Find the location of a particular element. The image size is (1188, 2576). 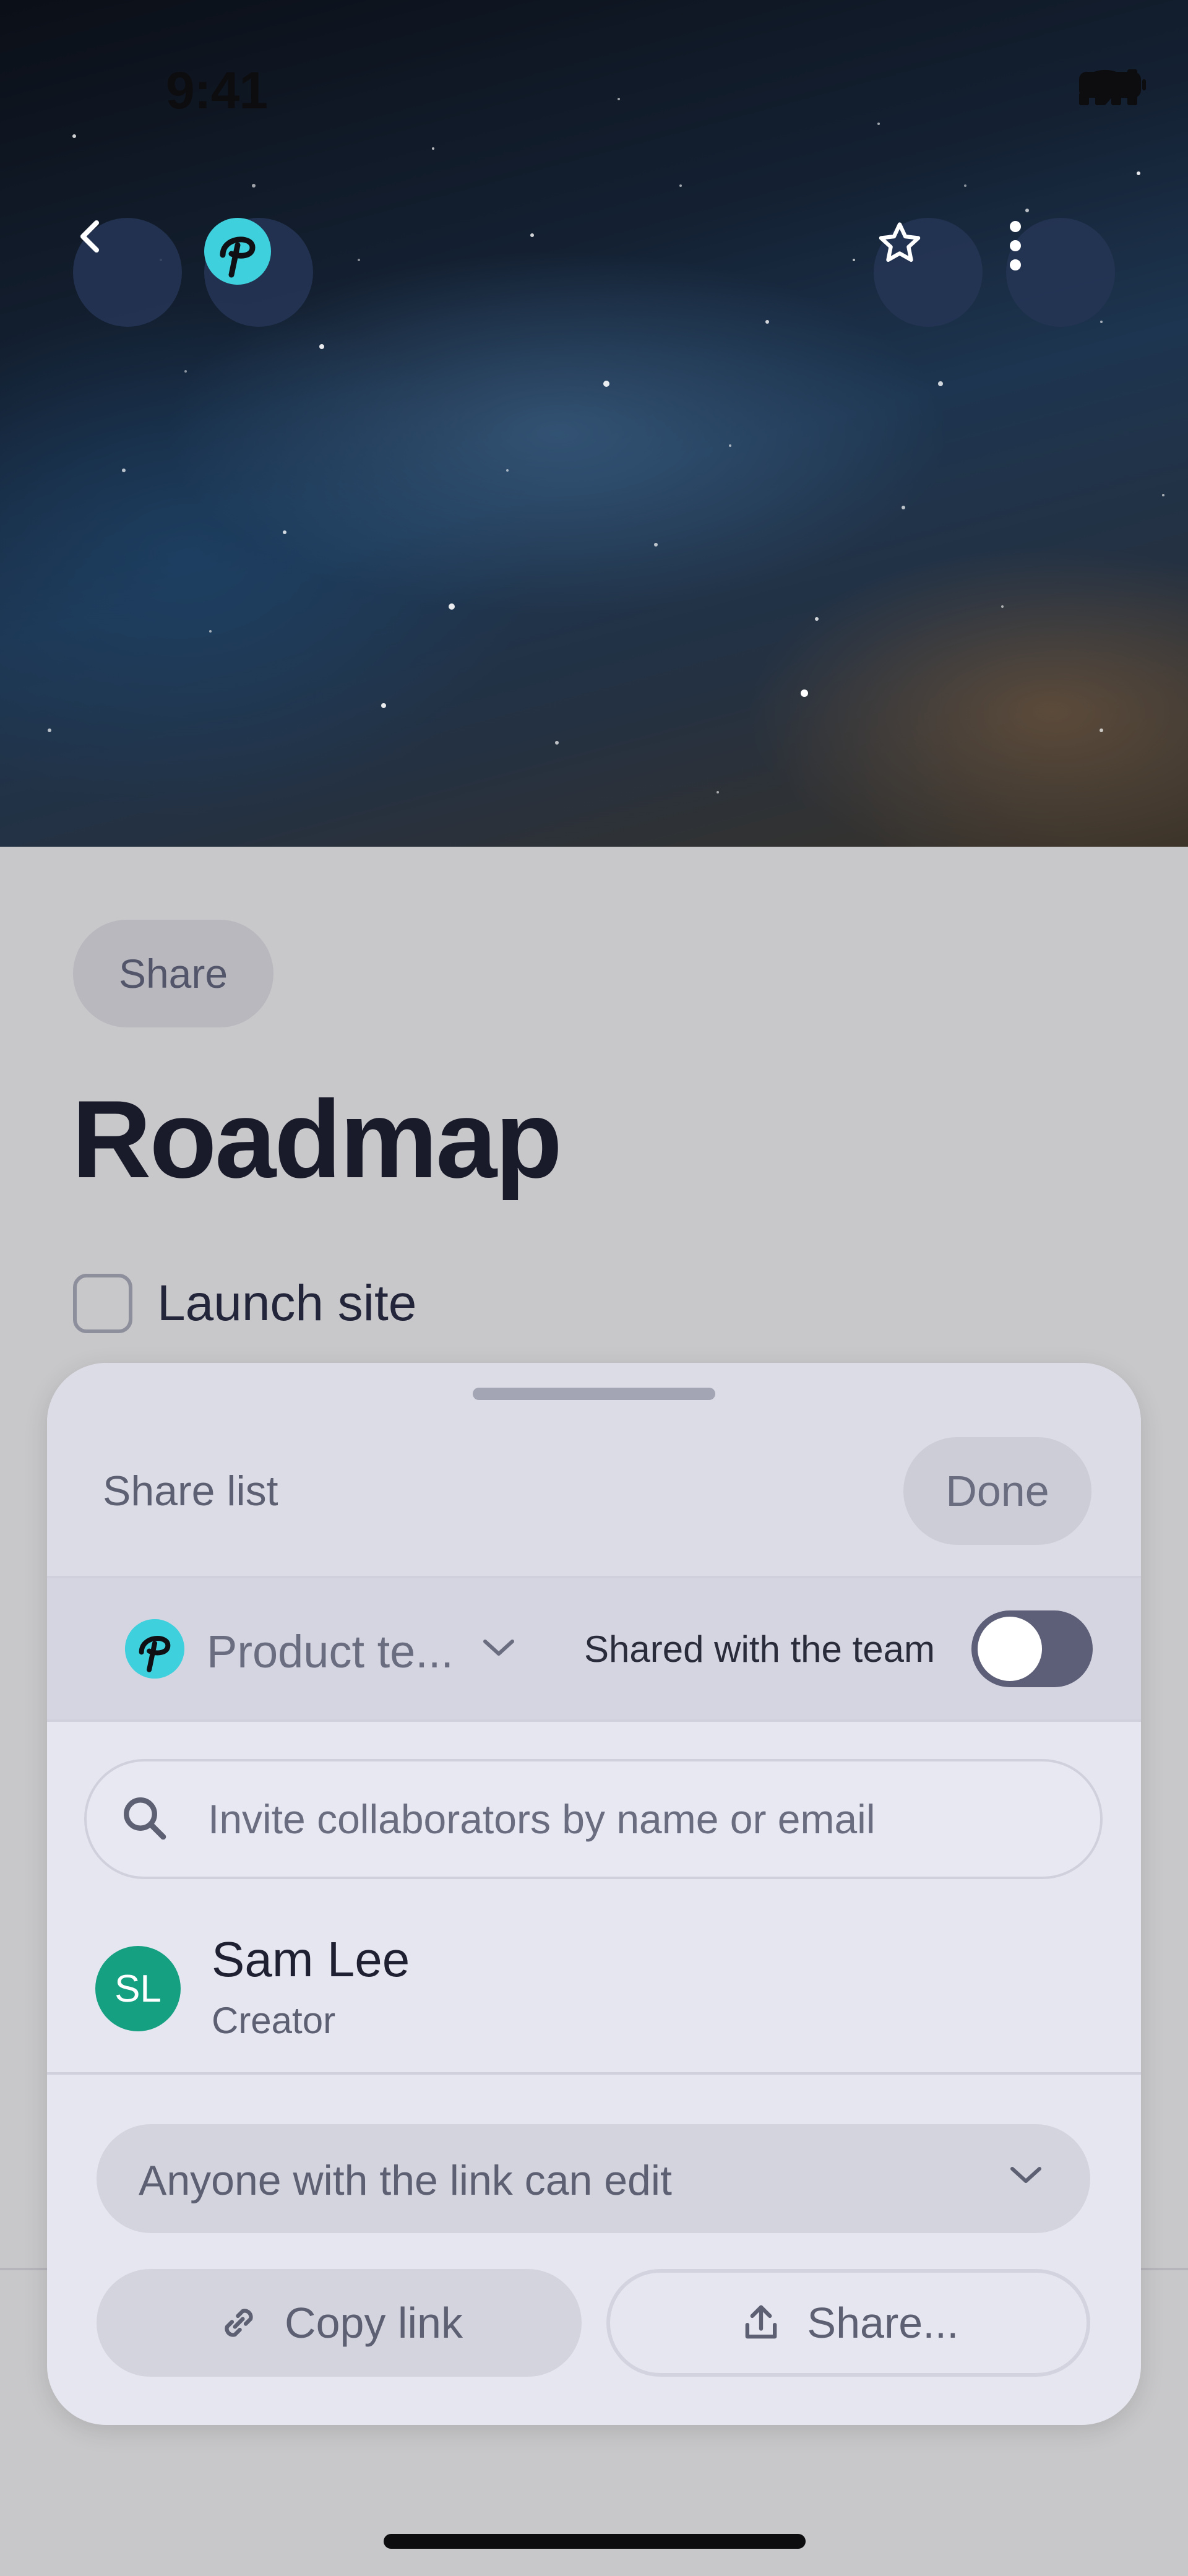

invite-search-field is located at coordinates (593, 1819).